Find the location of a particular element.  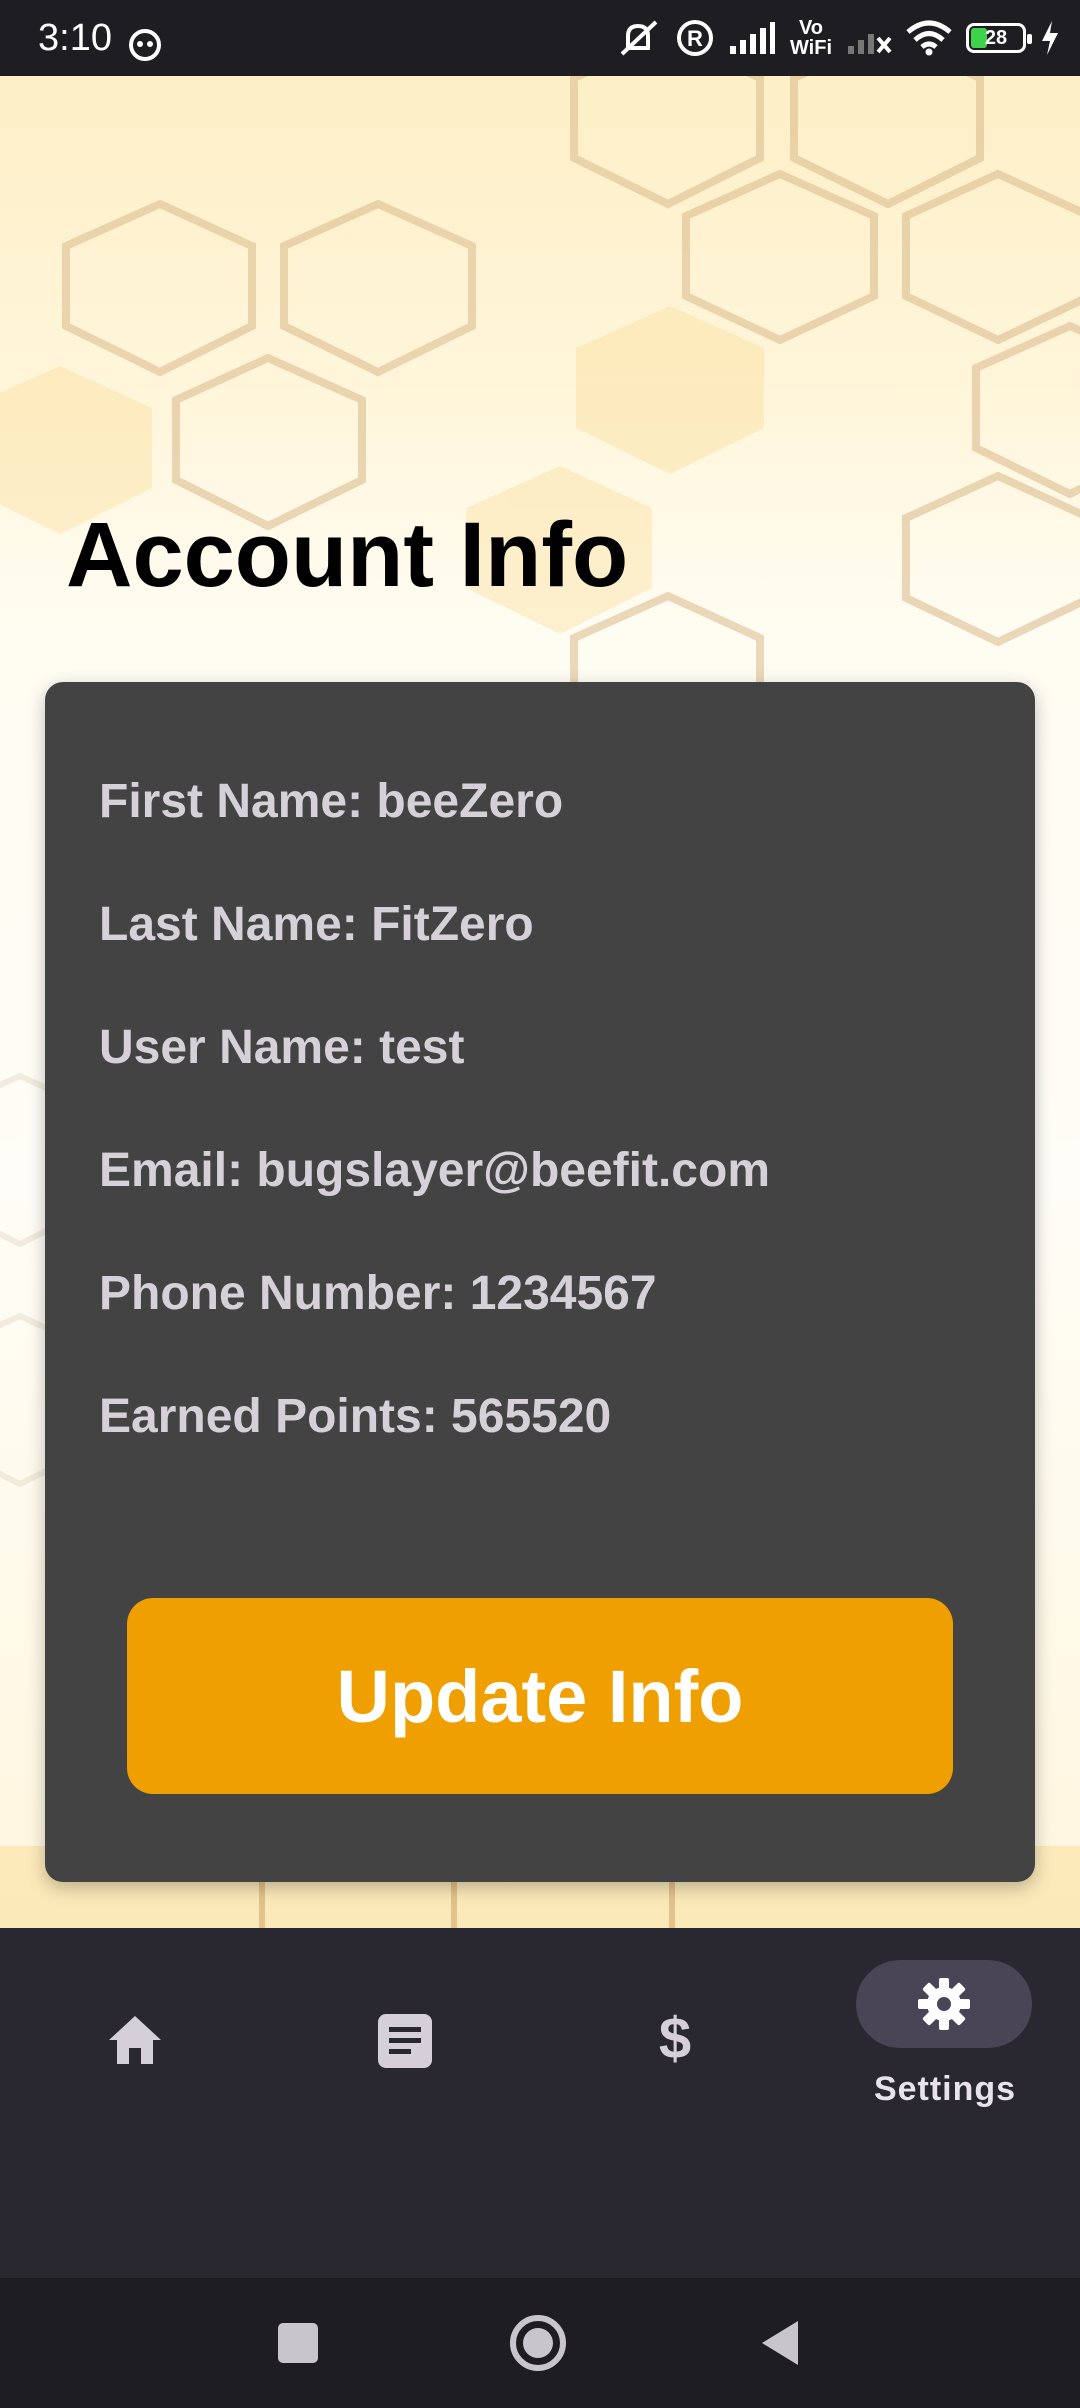

status-bar: 3:10 R Vo WiFi 28 is located at coordinates (540, 38).